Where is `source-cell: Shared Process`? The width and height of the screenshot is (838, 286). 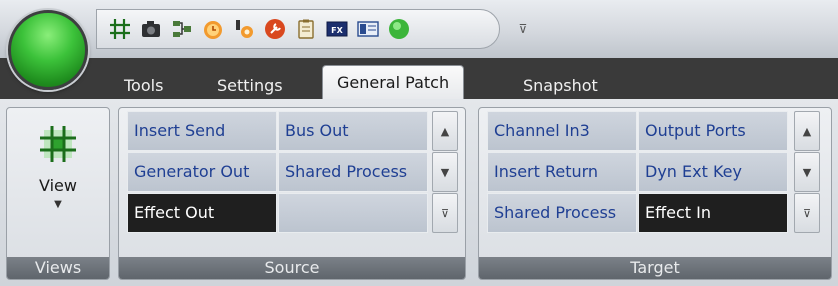
source-cell: Shared Process is located at coordinates (353, 172).